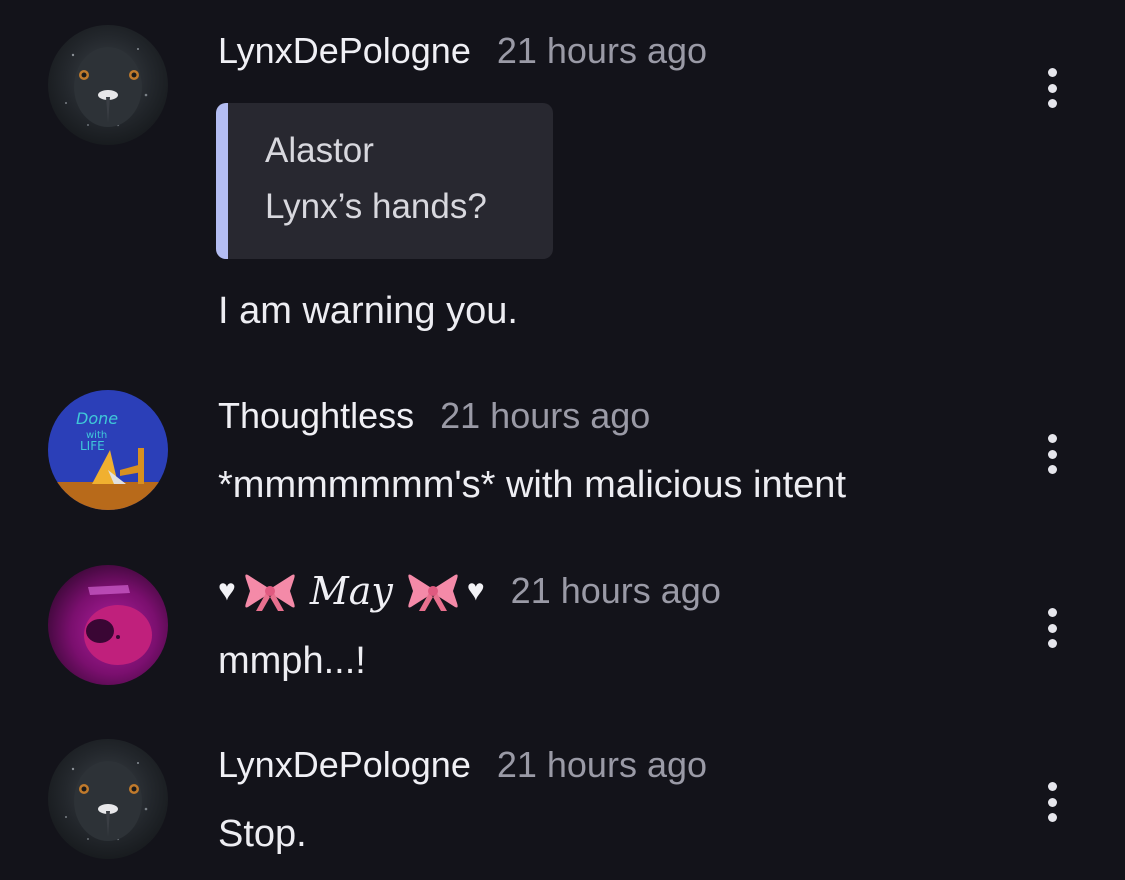 The image size is (1125, 880). I want to click on avatar-text: Done, so click(97, 418).